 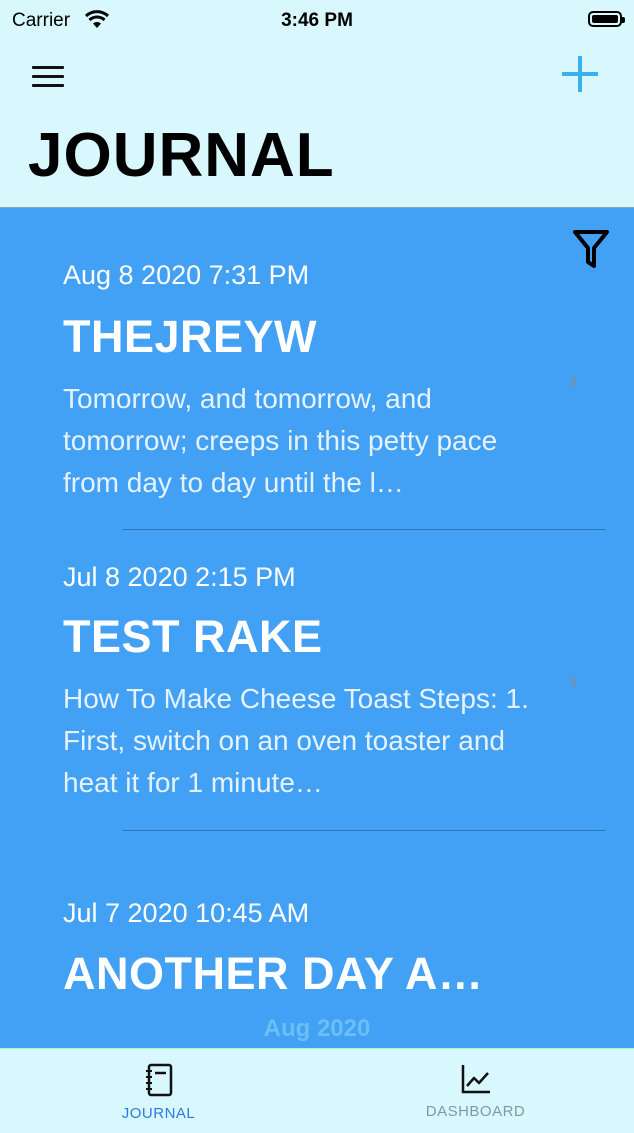 I want to click on page-title: JOURNAL, so click(x=181, y=155).